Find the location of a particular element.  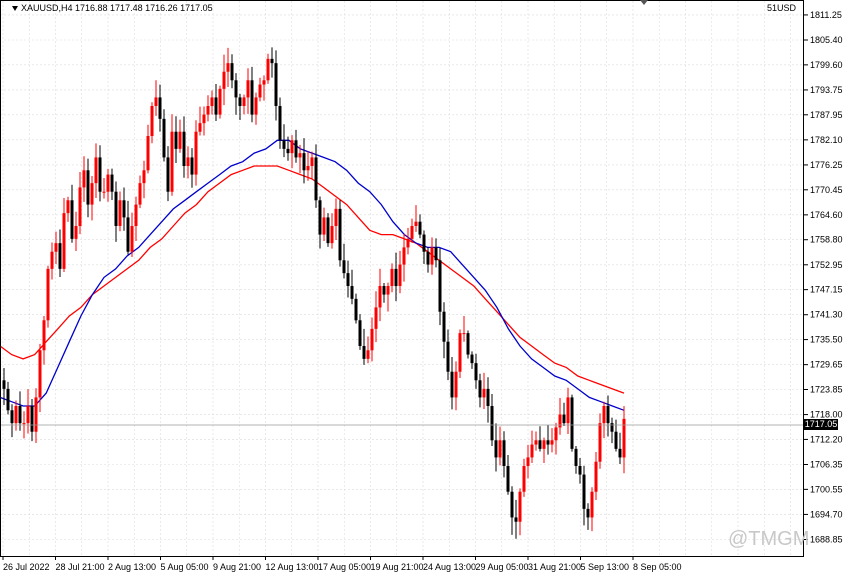

y-tick-label: 1776.25 is located at coordinates (826, 165).